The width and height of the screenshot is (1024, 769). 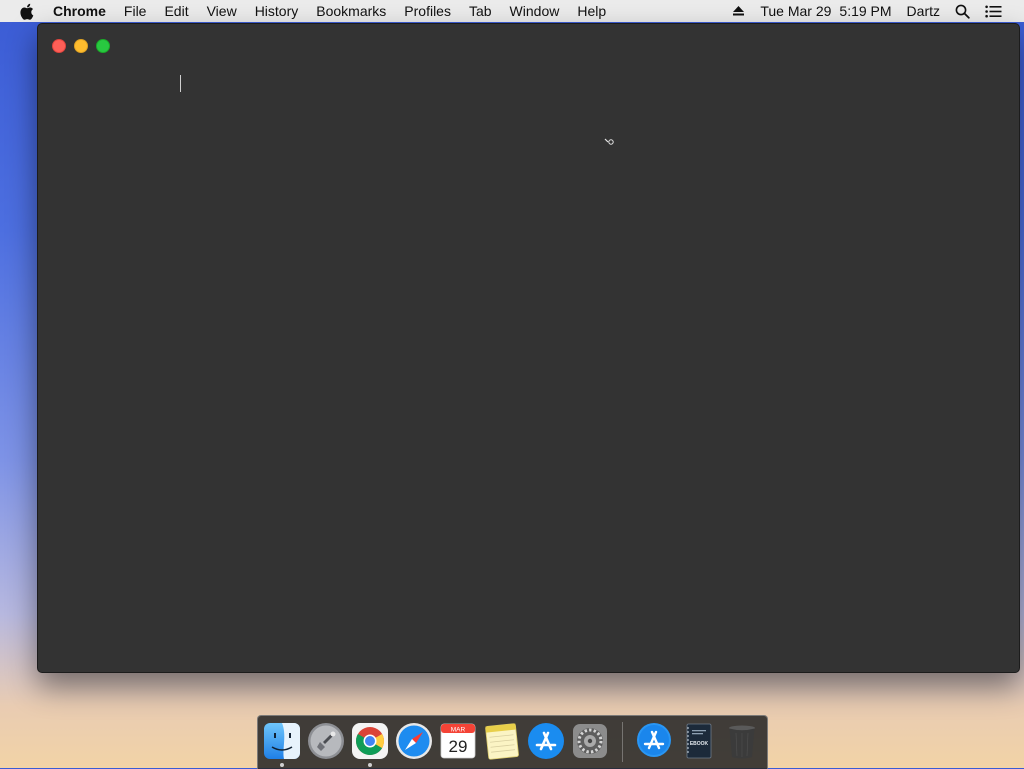 What do you see at coordinates (103, 46) in the screenshot?
I see `maximize-button` at bounding box center [103, 46].